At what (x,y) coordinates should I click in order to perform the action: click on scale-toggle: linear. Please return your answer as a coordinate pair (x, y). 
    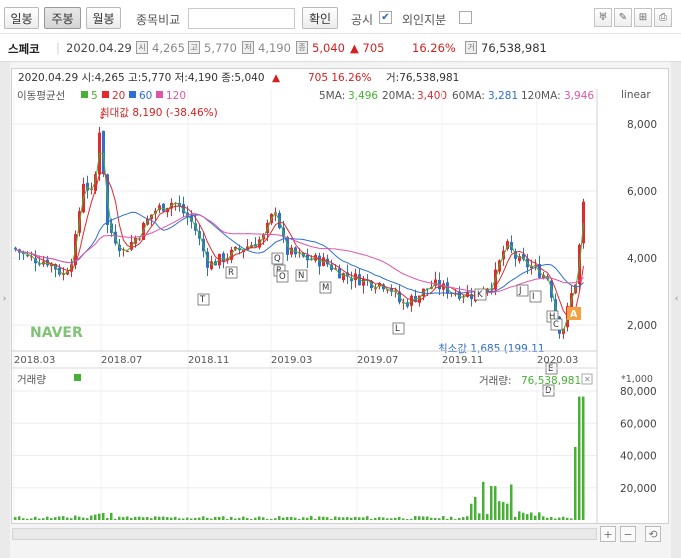
    Looking at the image, I should click on (636, 95).